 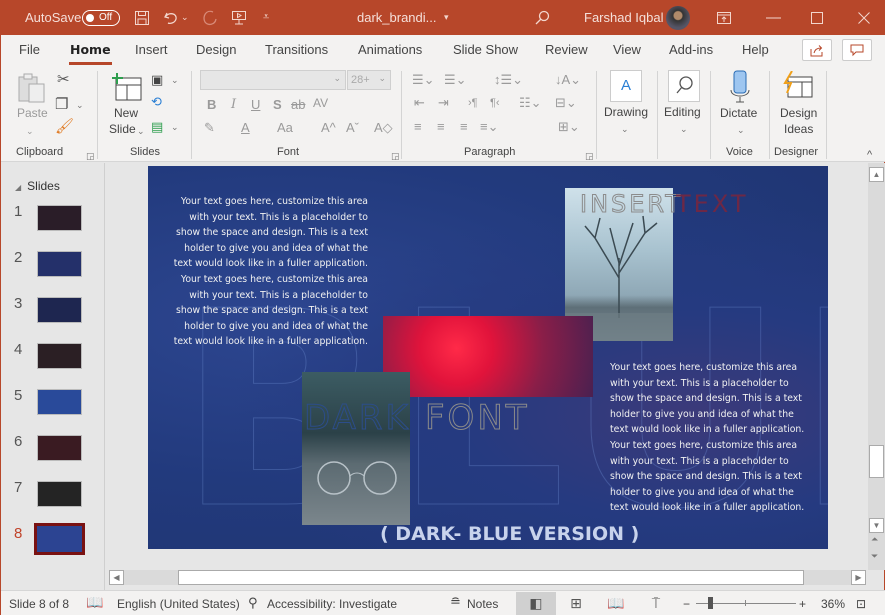 I want to click on increase-font-icon: A^, so click(x=328, y=128).